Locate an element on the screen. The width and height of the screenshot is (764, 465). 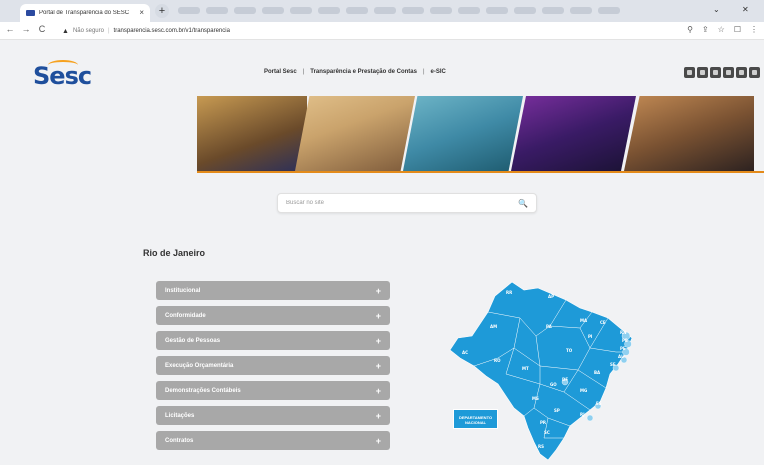
forward-icon: → is located at coordinates (26, 29).